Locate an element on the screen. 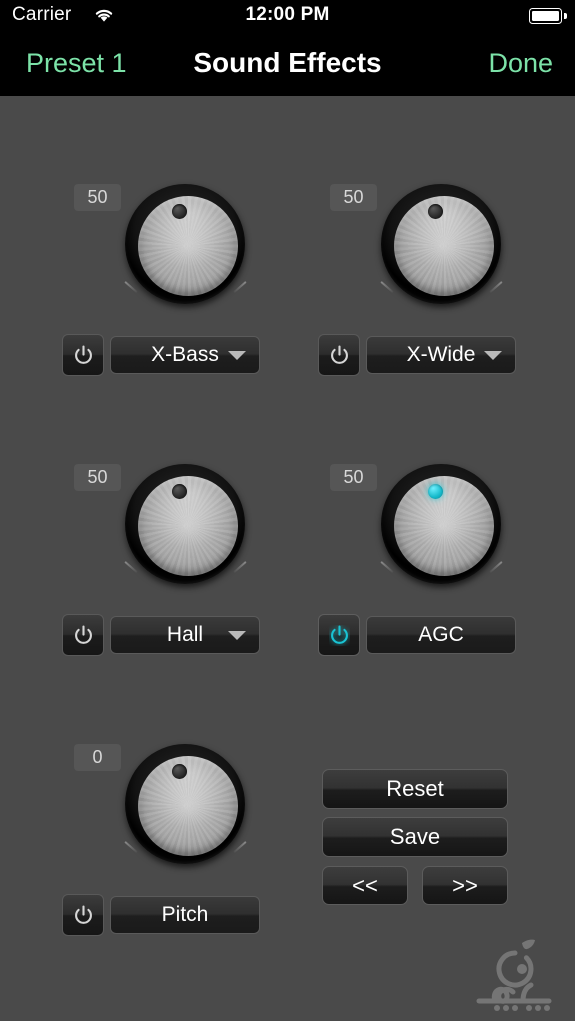 The image size is (575, 1021). knob-x-wide is located at coordinates (441, 245).